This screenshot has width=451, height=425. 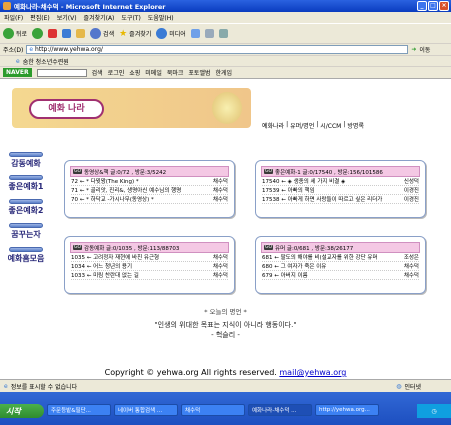 I want to click on minimize-button: _, so click(x=422, y=6).